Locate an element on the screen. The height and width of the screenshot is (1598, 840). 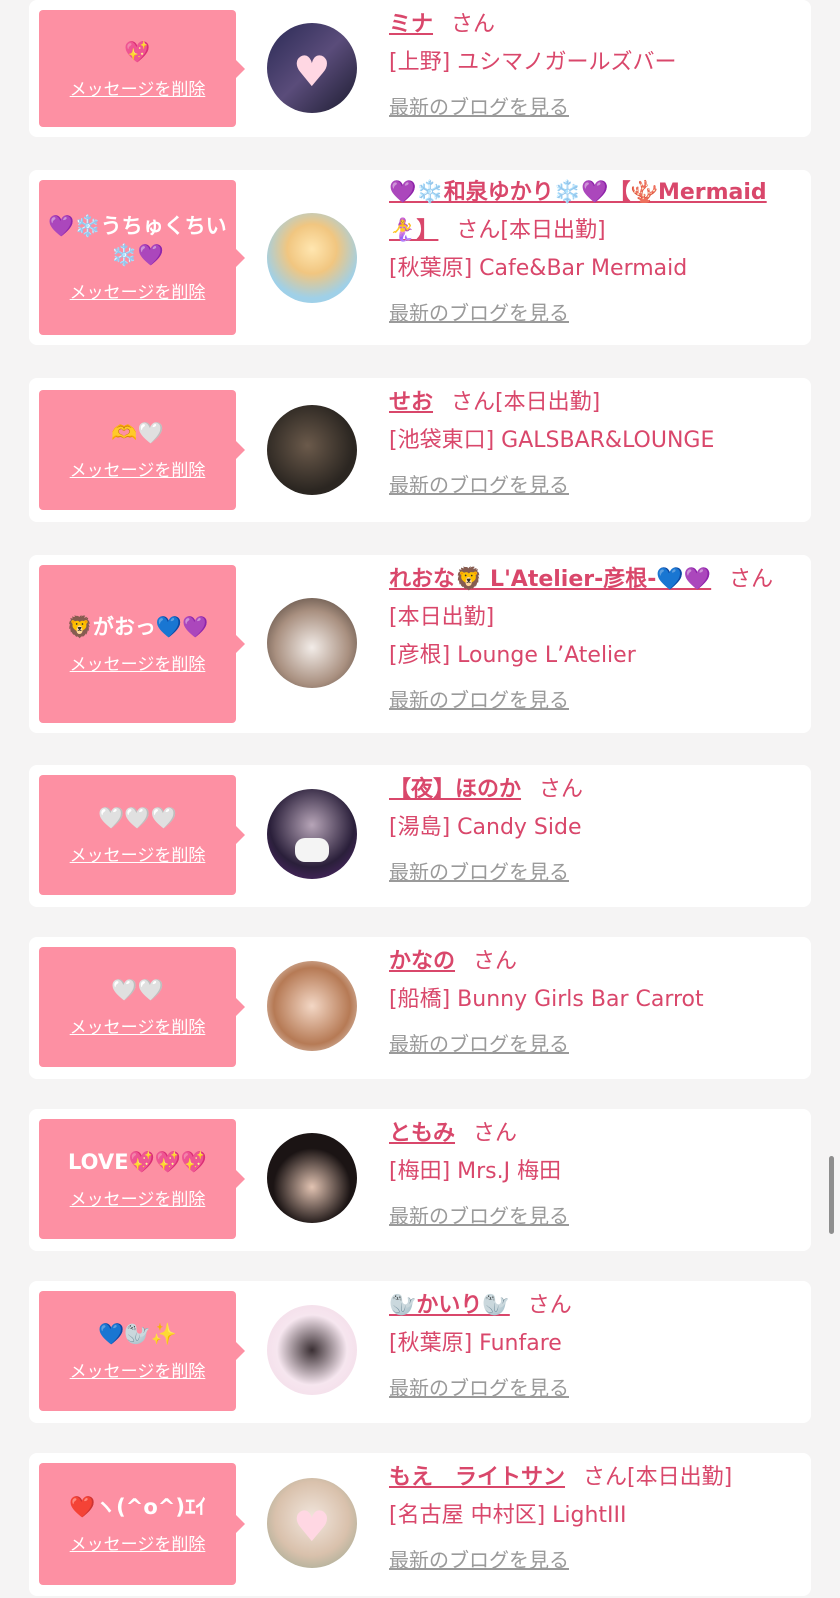
name-row: れおな🦁 L'Atelier-彦根-💙💜 さん [本日出勤] is located at coordinates (591, 599).